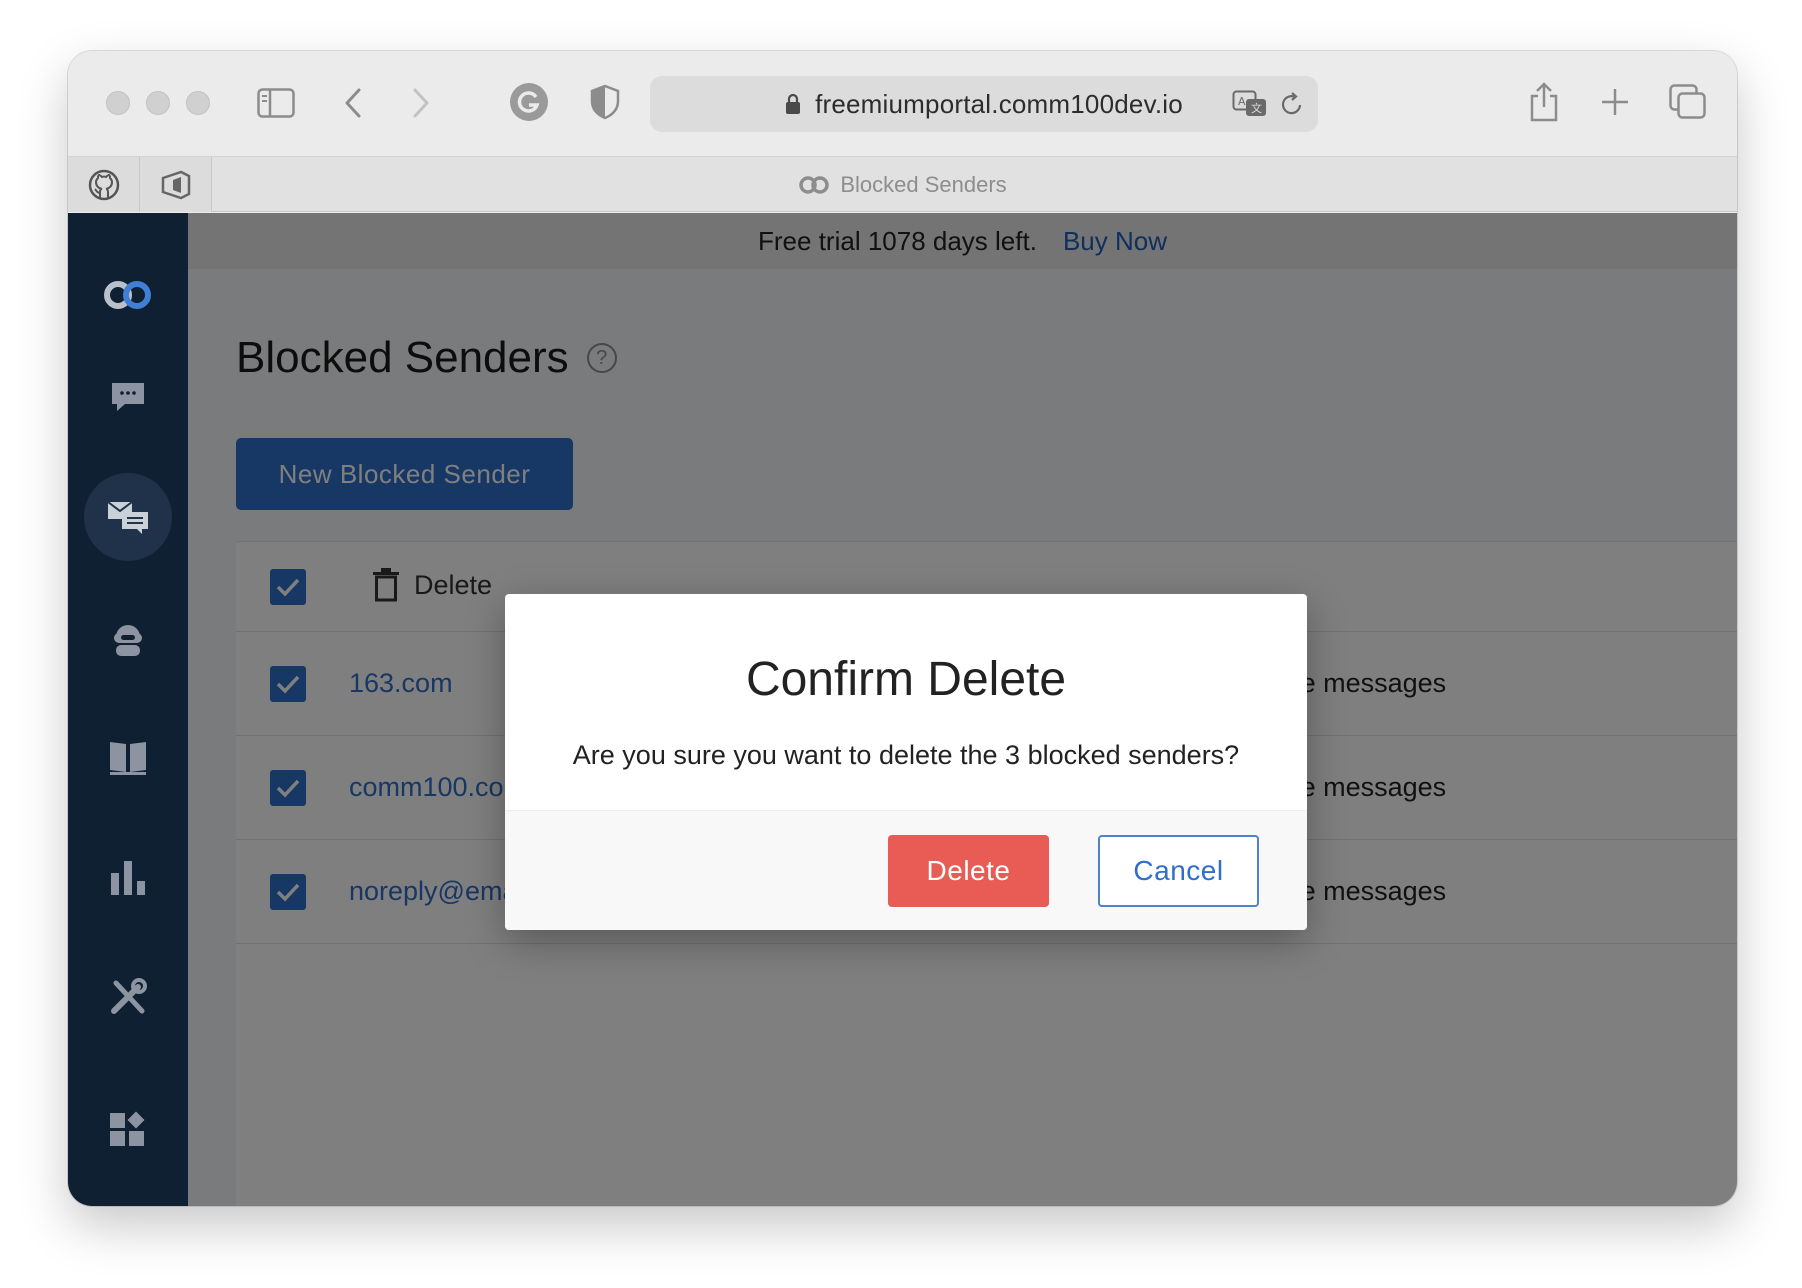  What do you see at coordinates (198, 103) in the screenshot?
I see `zoom-window-button` at bounding box center [198, 103].